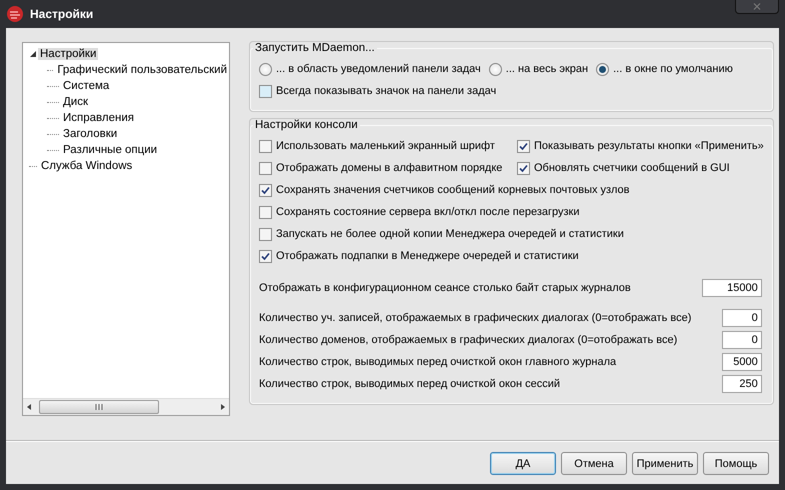 The image size is (785, 490). I want to click on scrollbar-thumb, so click(99, 407).